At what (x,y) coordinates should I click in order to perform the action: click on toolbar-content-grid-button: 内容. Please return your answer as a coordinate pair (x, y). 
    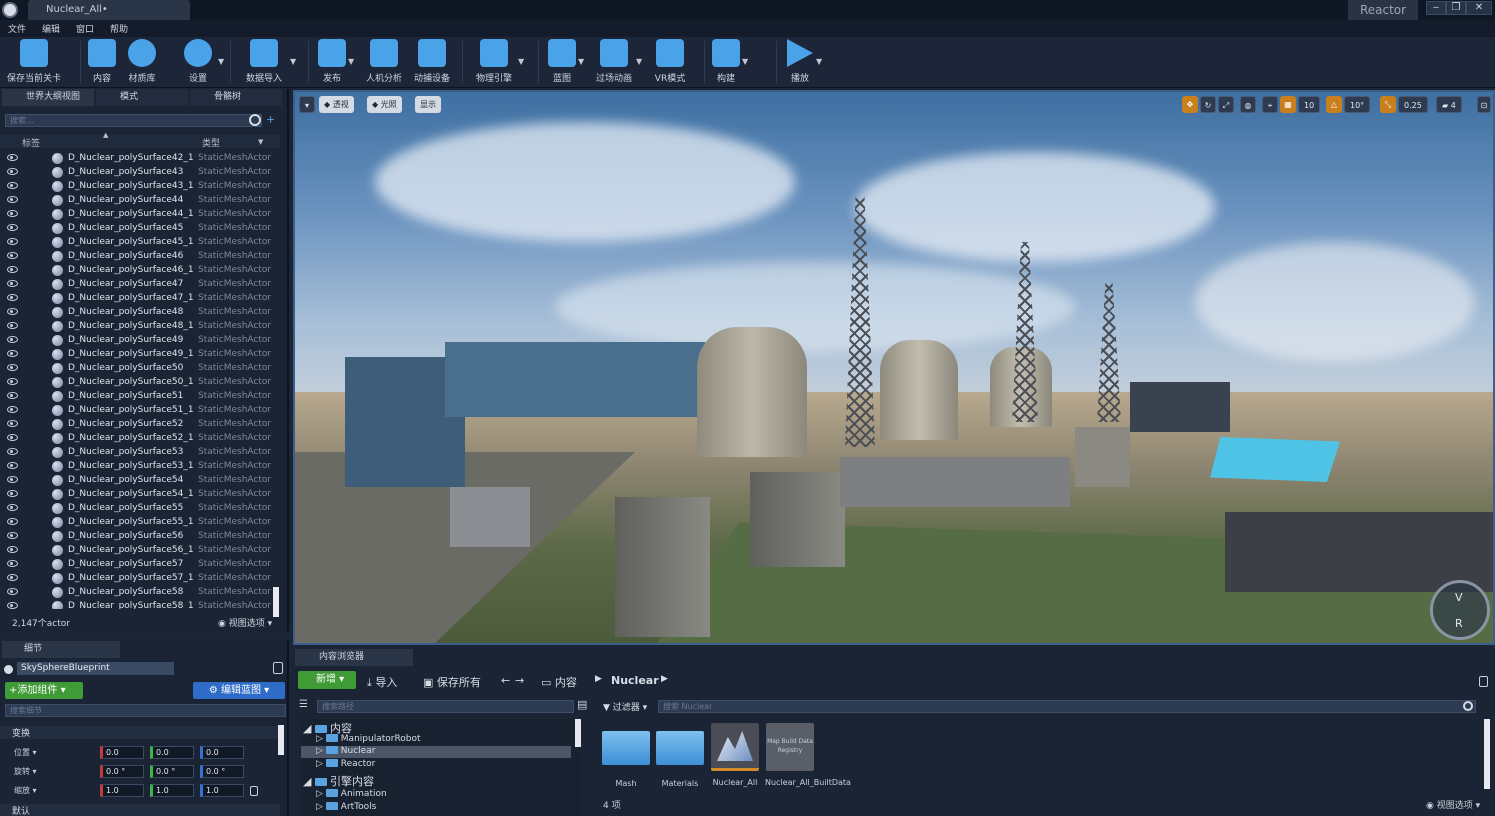
    Looking at the image, I should click on (102, 62).